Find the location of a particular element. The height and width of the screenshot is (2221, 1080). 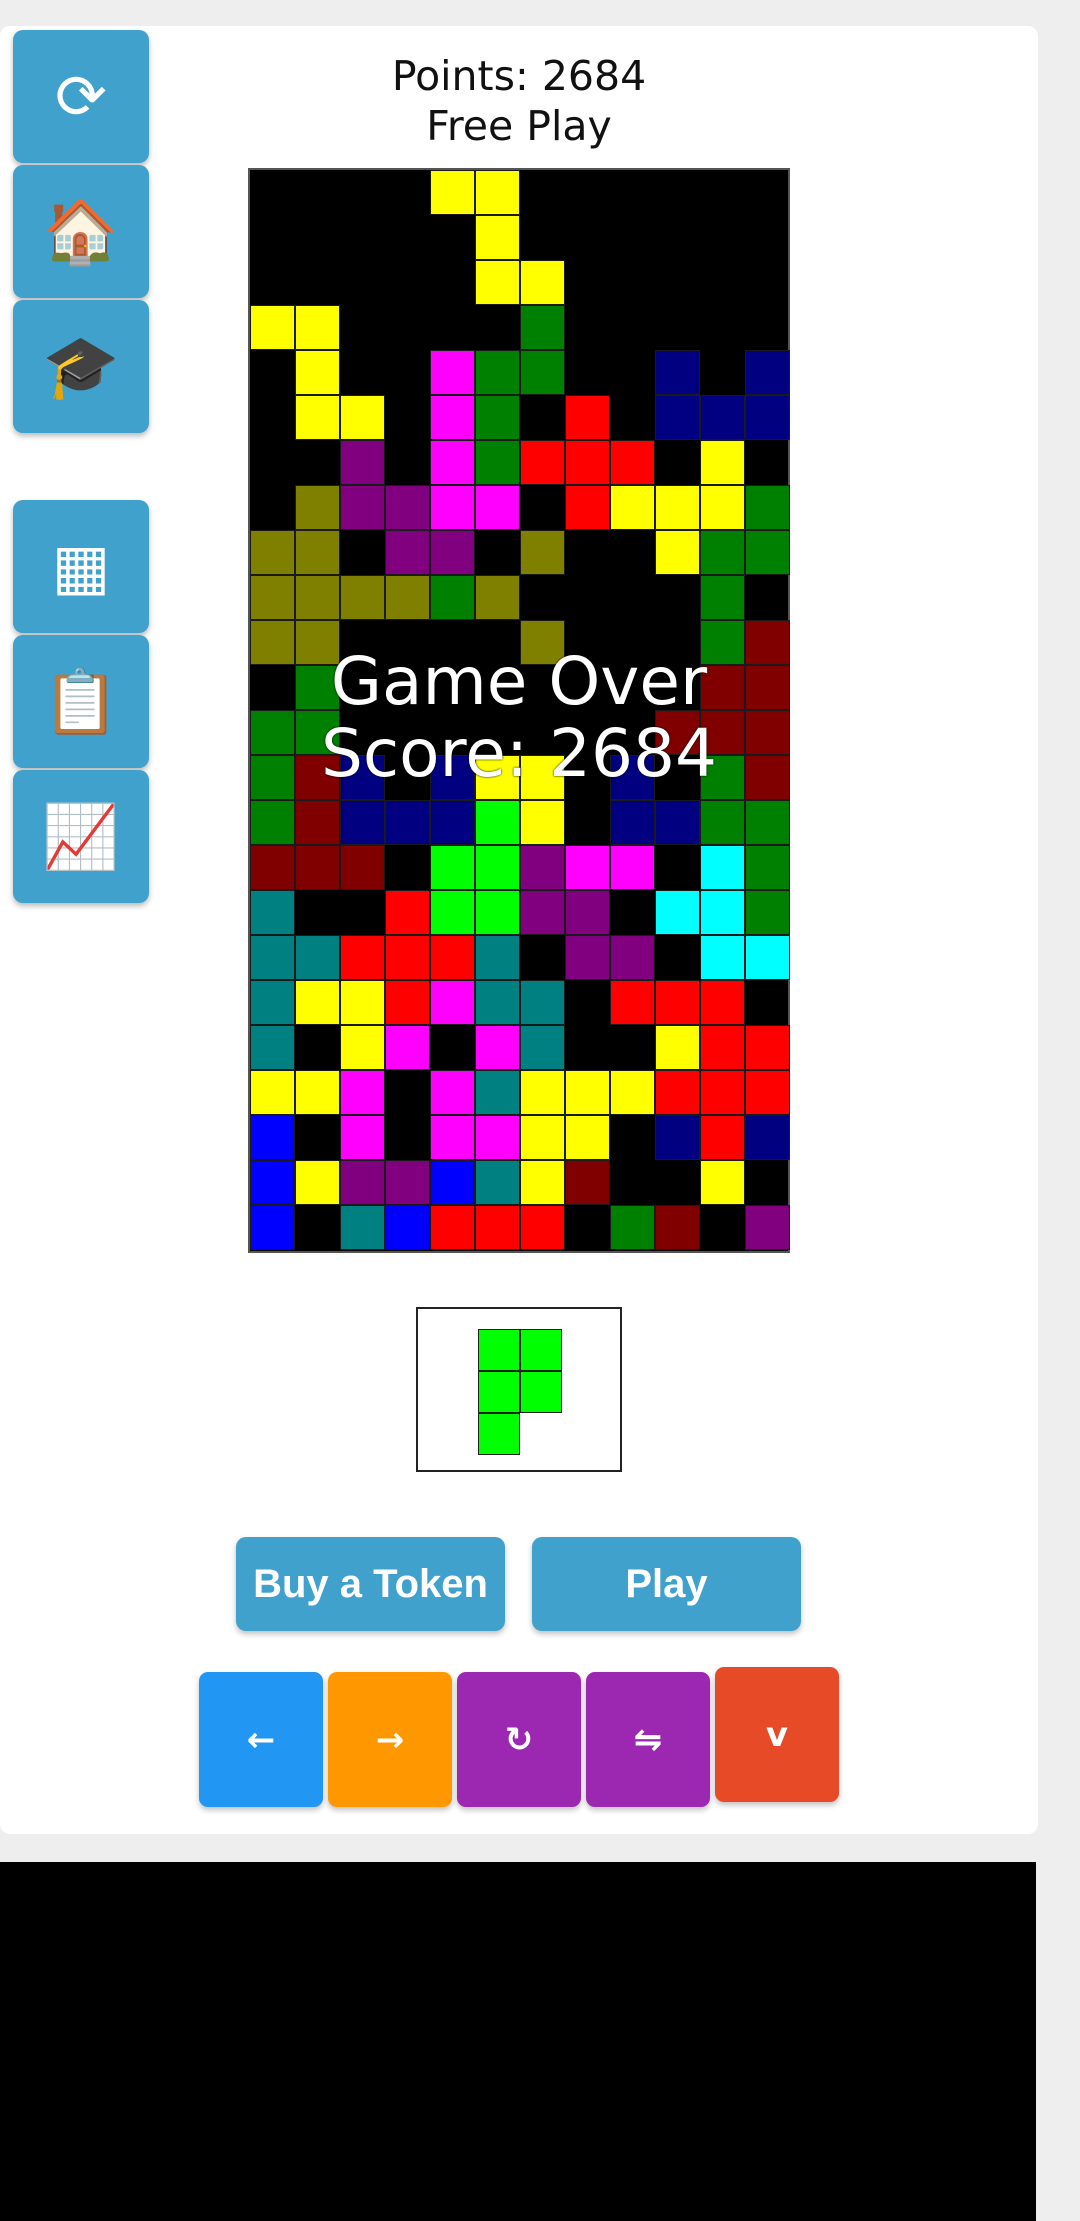

grid-button: ▦ is located at coordinates (81, 566).